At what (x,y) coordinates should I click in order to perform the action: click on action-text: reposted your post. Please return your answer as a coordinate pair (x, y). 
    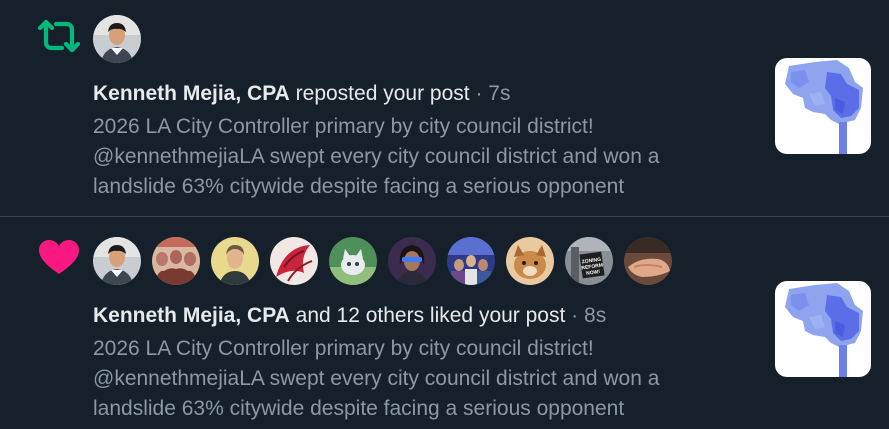
    Looking at the image, I should click on (382, 93).